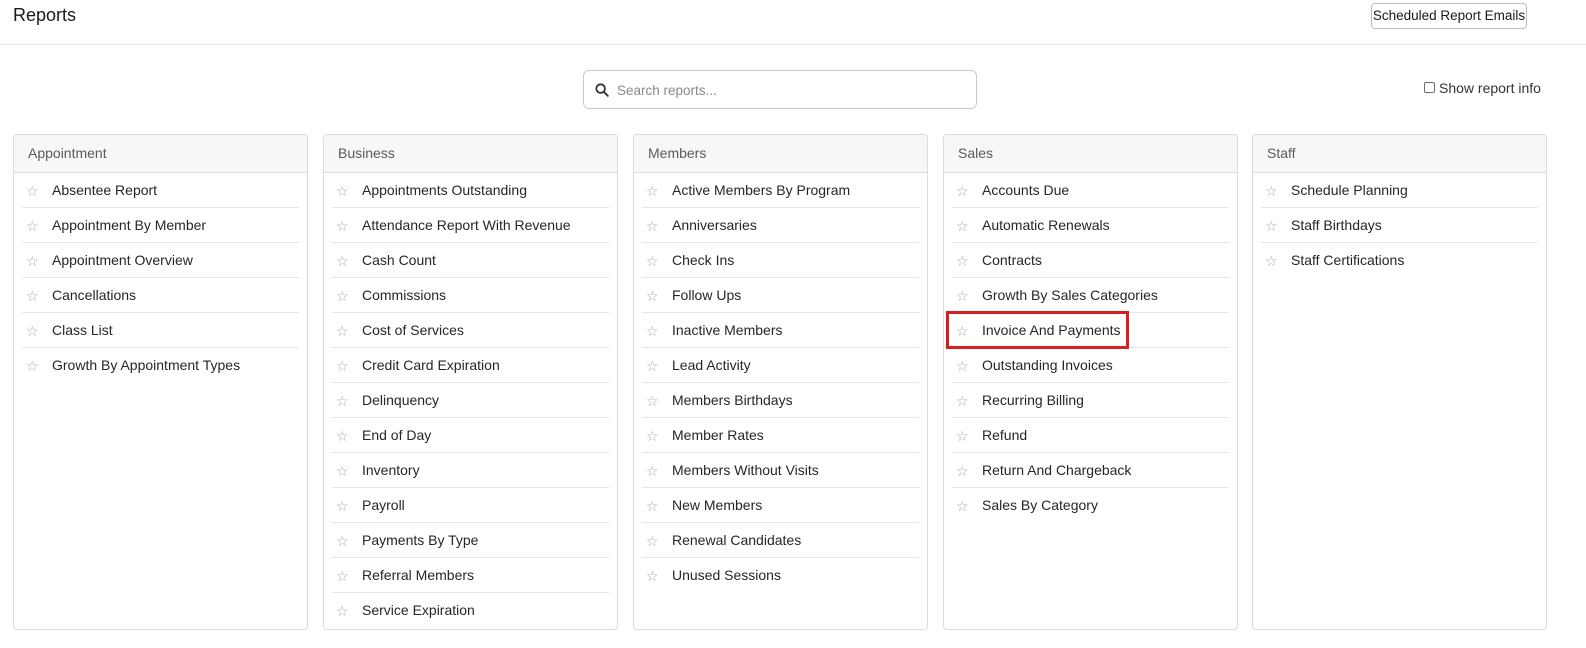 The height and width of the screenshot is (648, 1586). What do you see at coordinates (780, 435) in the screenshot?
I see `report-item-member-rates: ☆ Member Rates` at bounding box center [780, 435].